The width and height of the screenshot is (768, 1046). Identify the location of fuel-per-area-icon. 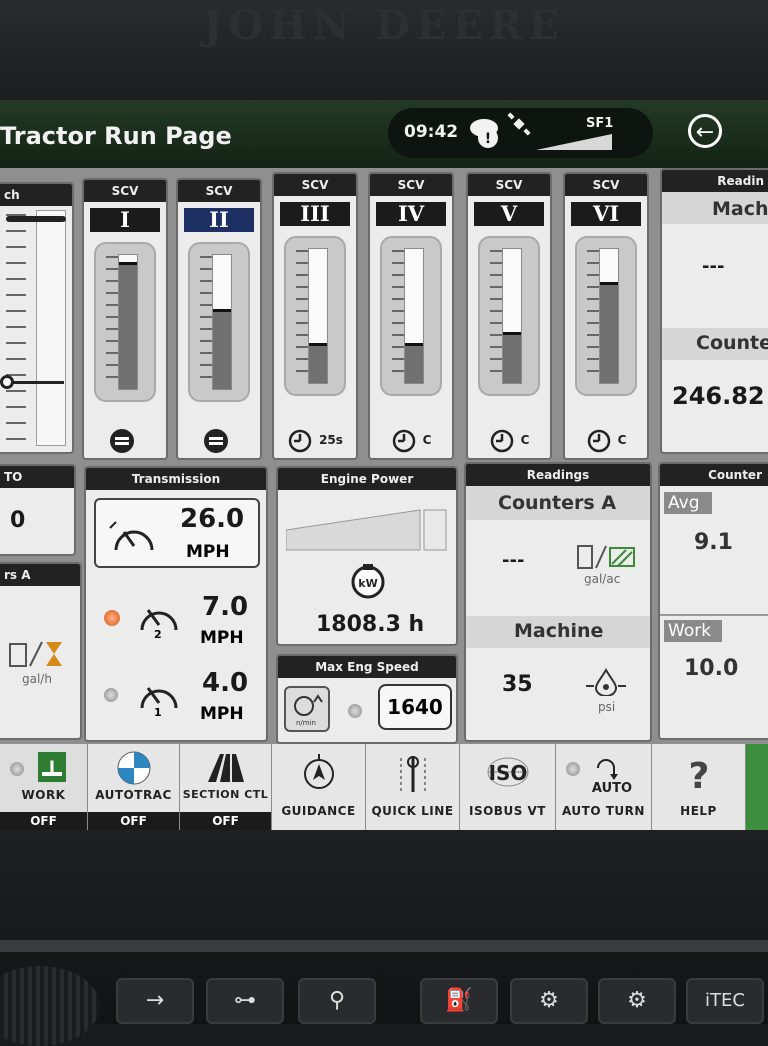
(606, 557).